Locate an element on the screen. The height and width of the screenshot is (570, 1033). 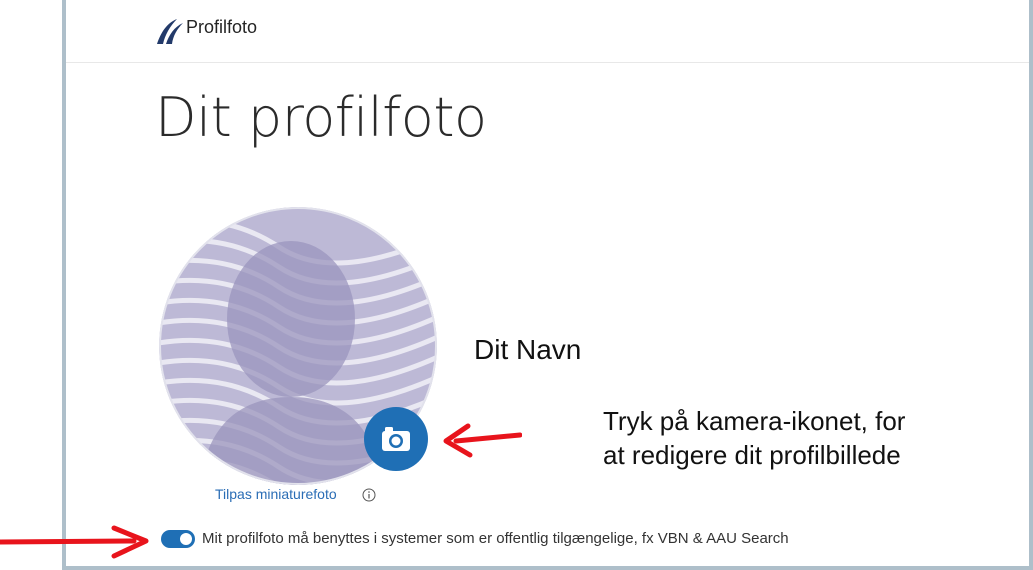
camera-icon is located at coordinates (396, 439).